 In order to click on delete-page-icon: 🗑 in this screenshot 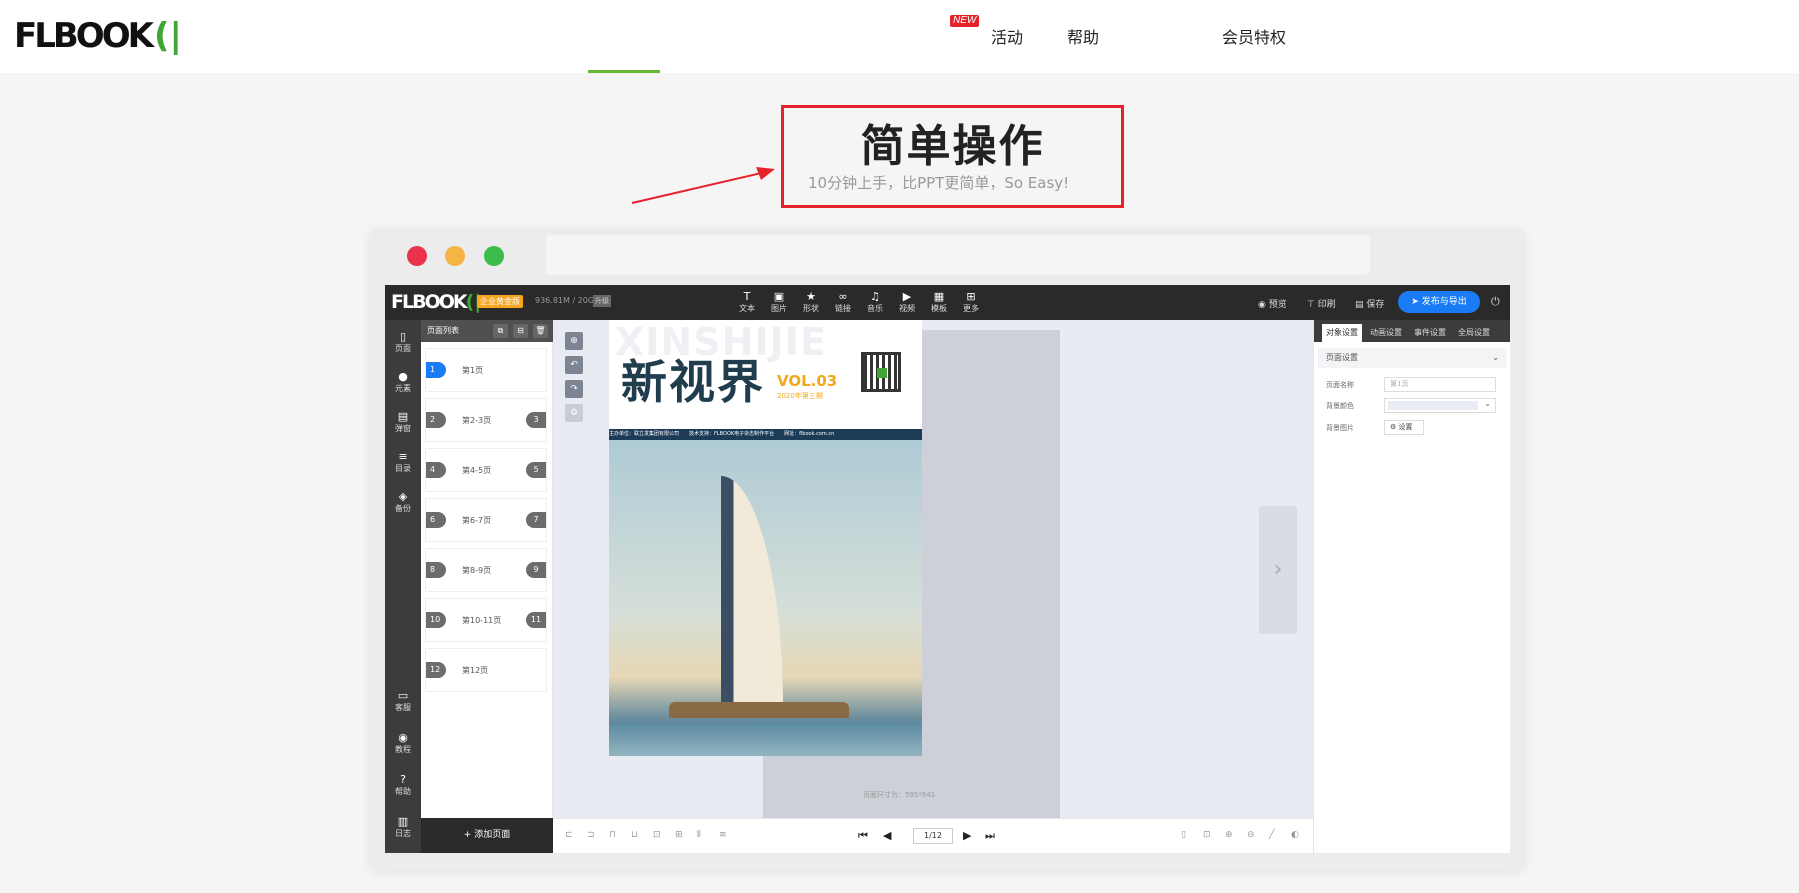, I will do `click(540, 331)`.